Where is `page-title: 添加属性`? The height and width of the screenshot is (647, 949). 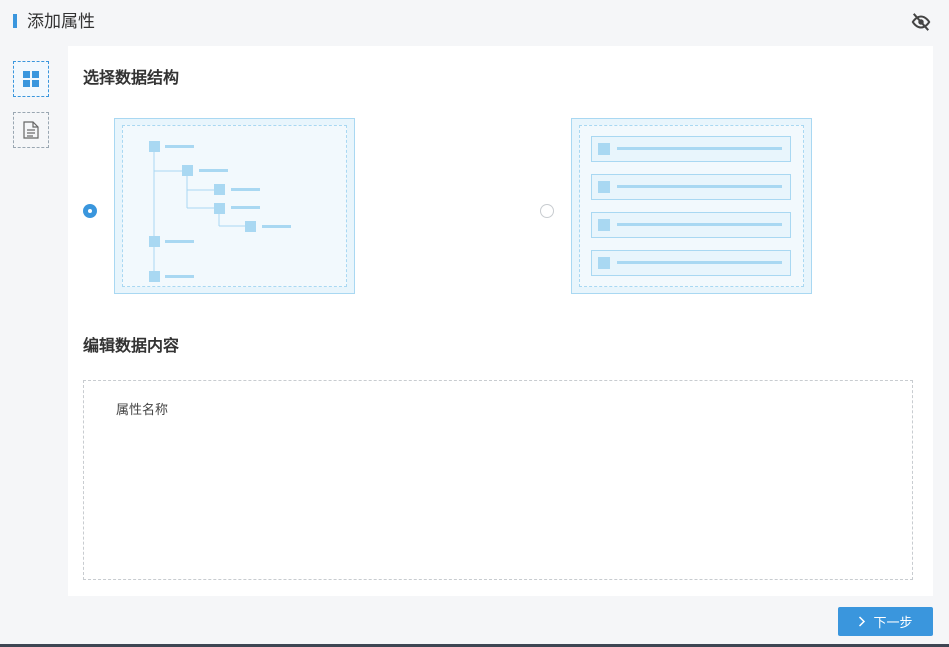
page-title: 添加属性 is located at coordinates (61, 22).